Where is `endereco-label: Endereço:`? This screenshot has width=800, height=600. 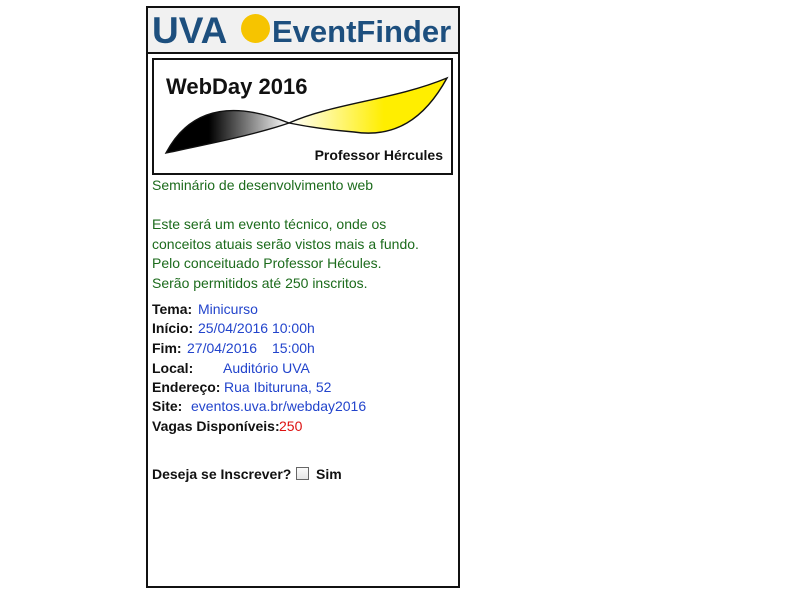
endereco-label: Endereço: is located at coordinates (186, 387).